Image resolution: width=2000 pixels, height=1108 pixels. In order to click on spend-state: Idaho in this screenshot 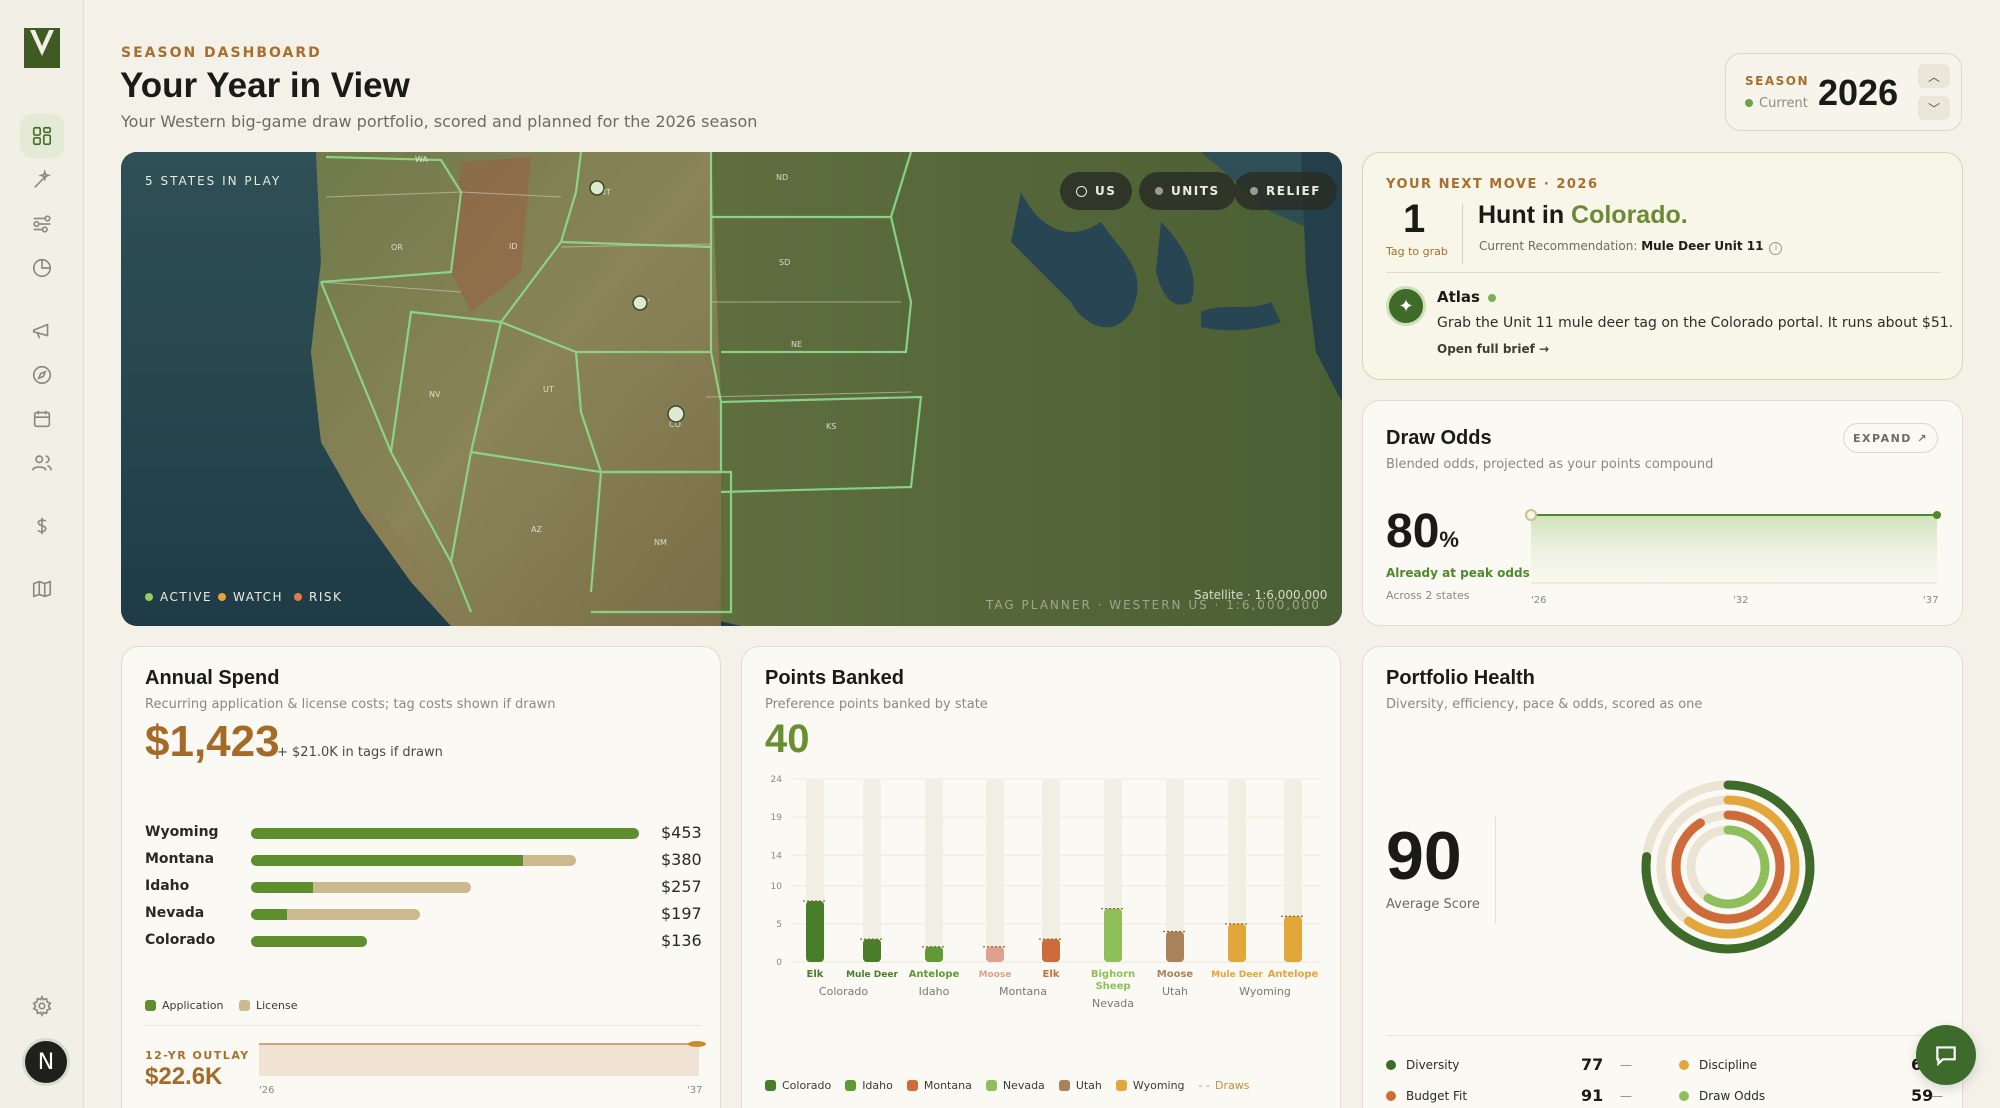, I will do `click(167, 886)`.